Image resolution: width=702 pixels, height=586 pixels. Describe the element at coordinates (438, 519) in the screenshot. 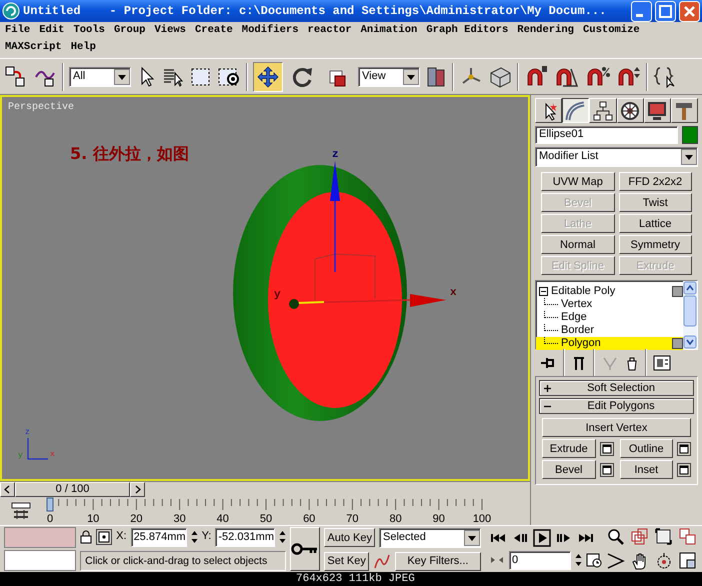

I see `frame-number: 90` at that location.